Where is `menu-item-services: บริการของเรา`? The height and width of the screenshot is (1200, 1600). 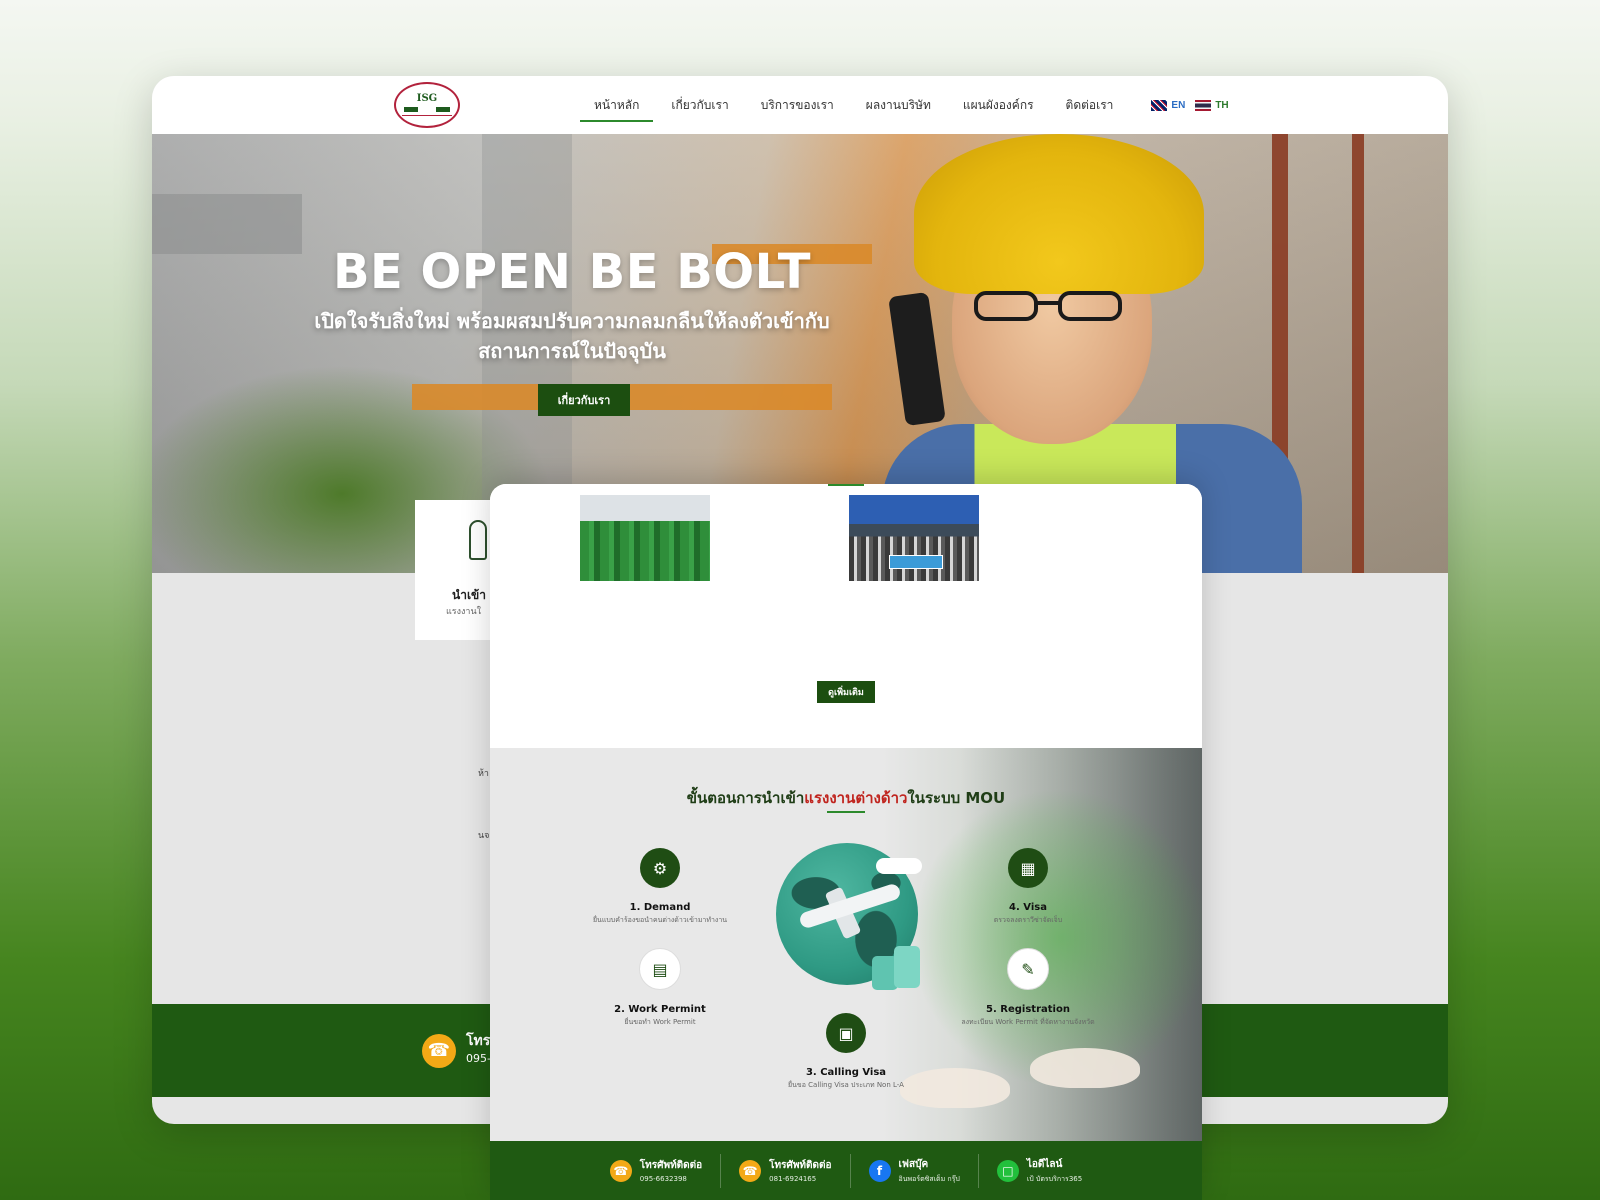
menu-item-services: บริการของเรา is located at coordinates (797, 105).